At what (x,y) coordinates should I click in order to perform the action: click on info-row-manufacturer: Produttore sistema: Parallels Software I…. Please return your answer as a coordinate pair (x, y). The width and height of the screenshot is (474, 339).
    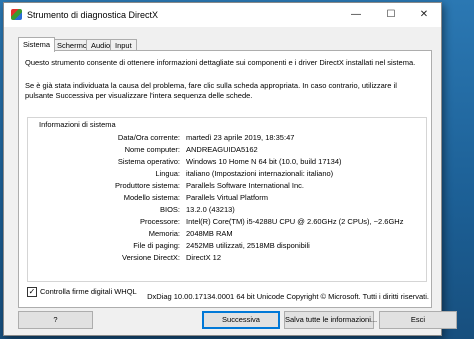
    Looking at the image, I should click on (227, 185).